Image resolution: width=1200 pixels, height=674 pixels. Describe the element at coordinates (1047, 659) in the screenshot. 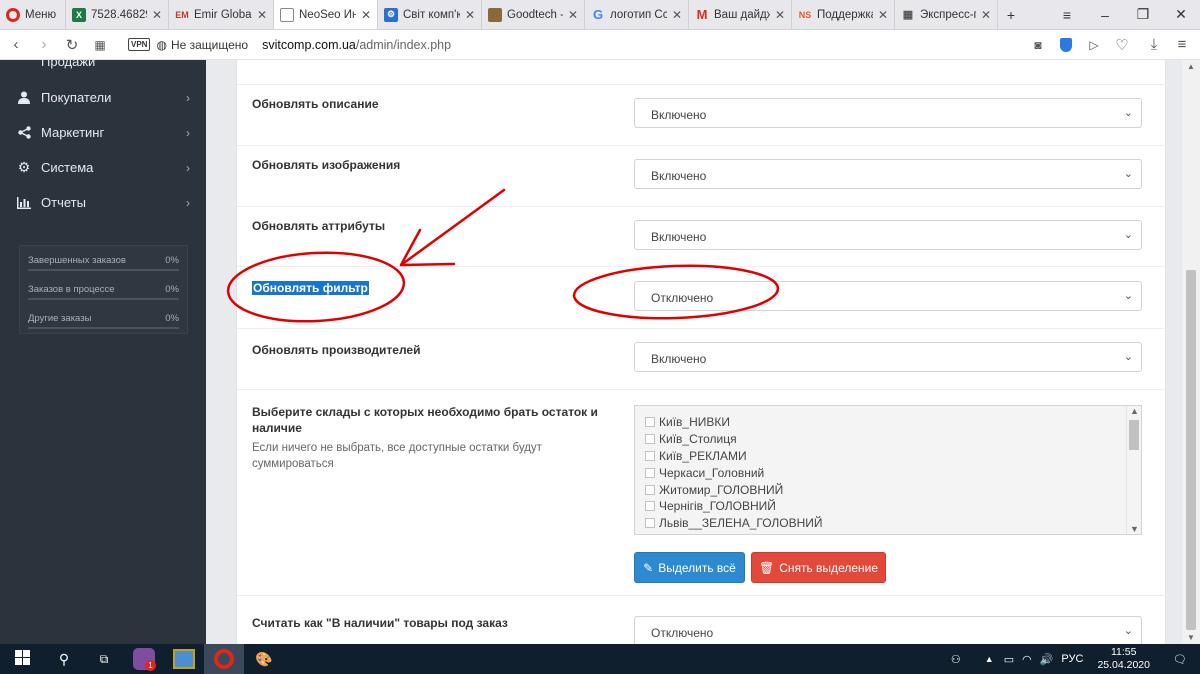

I see `volume-icon: 🔊` at that location.